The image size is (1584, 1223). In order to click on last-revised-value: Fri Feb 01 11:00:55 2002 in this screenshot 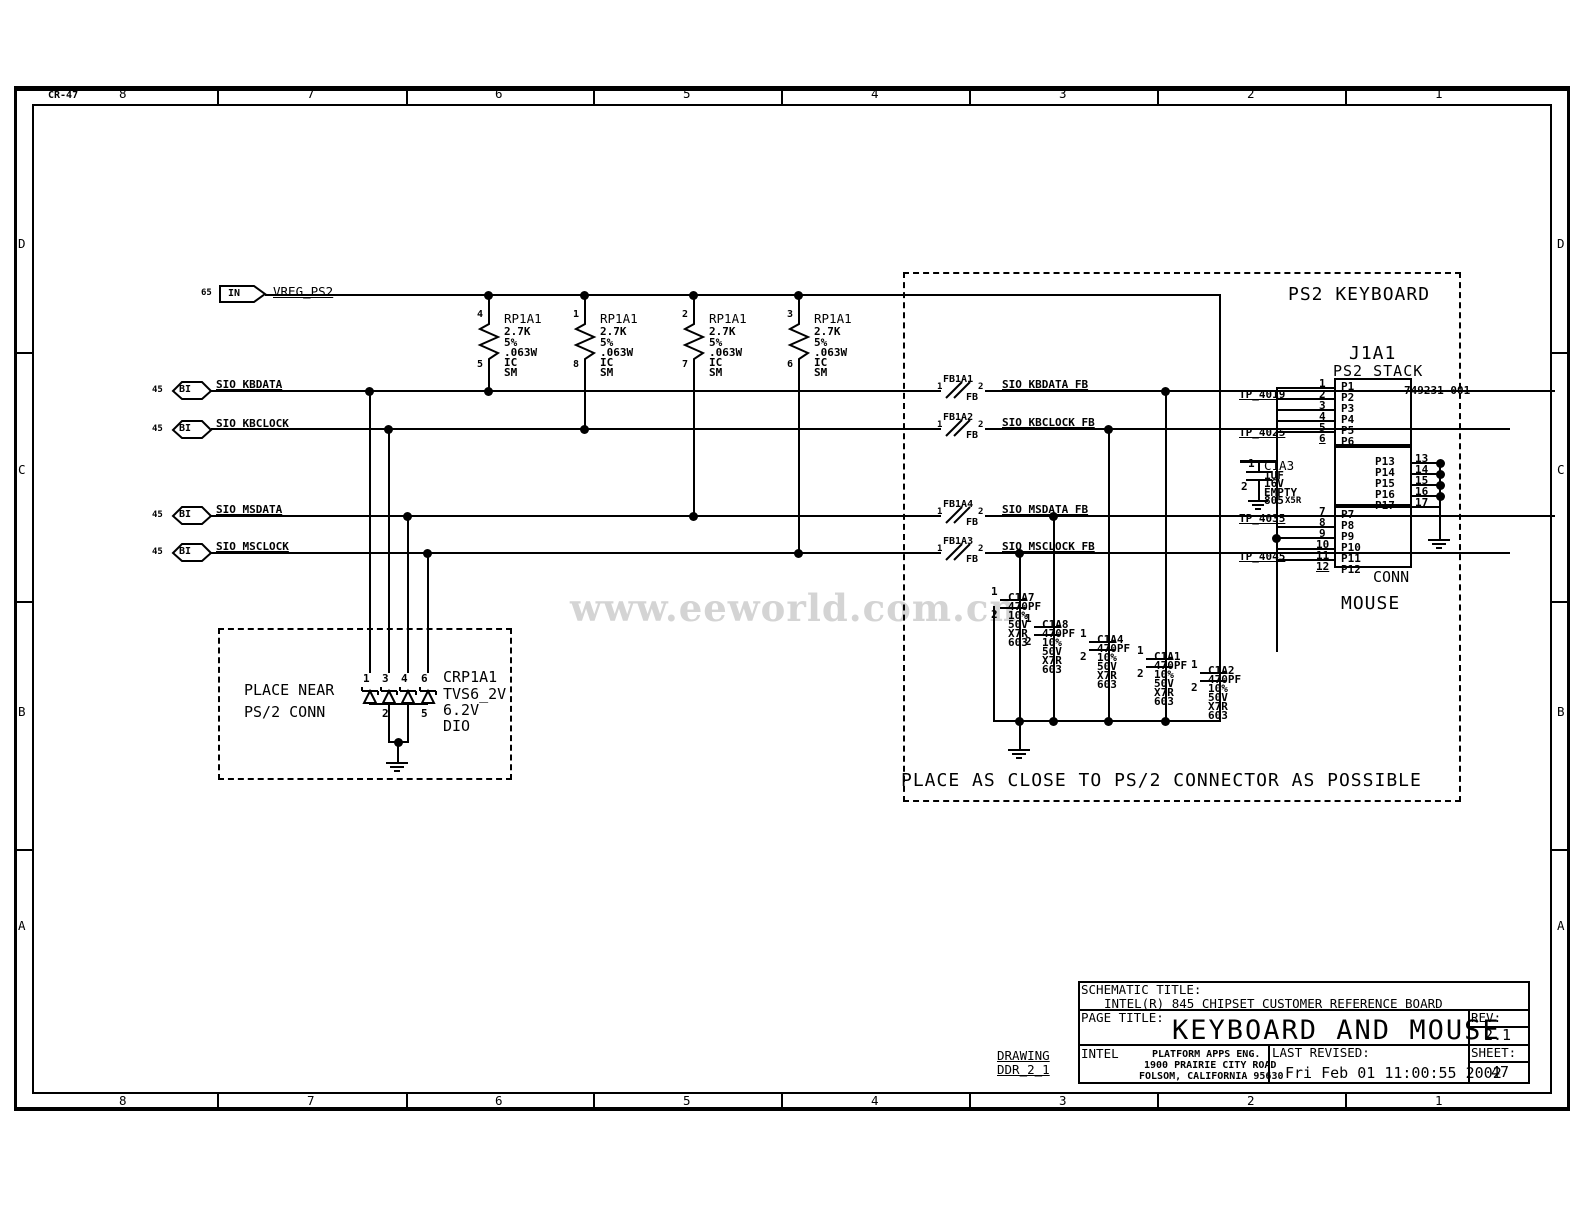, I will do `click(1393, 1073)`.